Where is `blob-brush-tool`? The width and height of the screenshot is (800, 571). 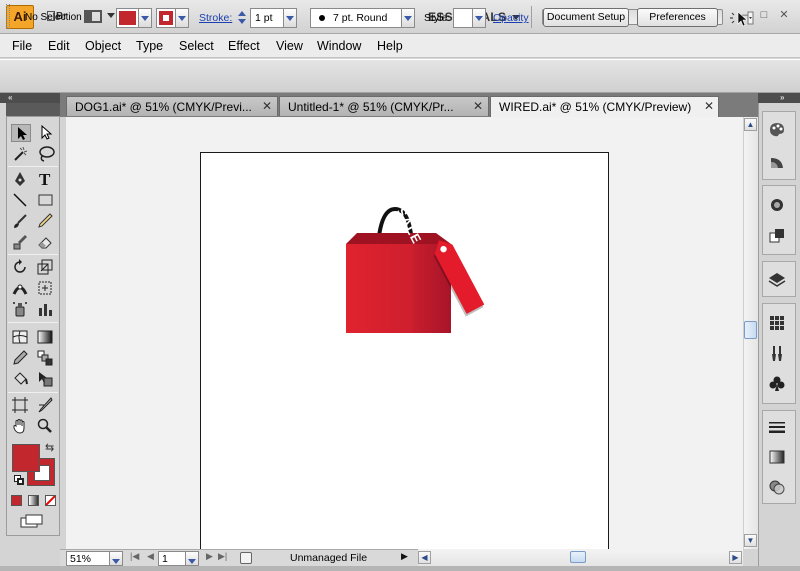
blob-brush-tool is located at coordinates (21, 242).